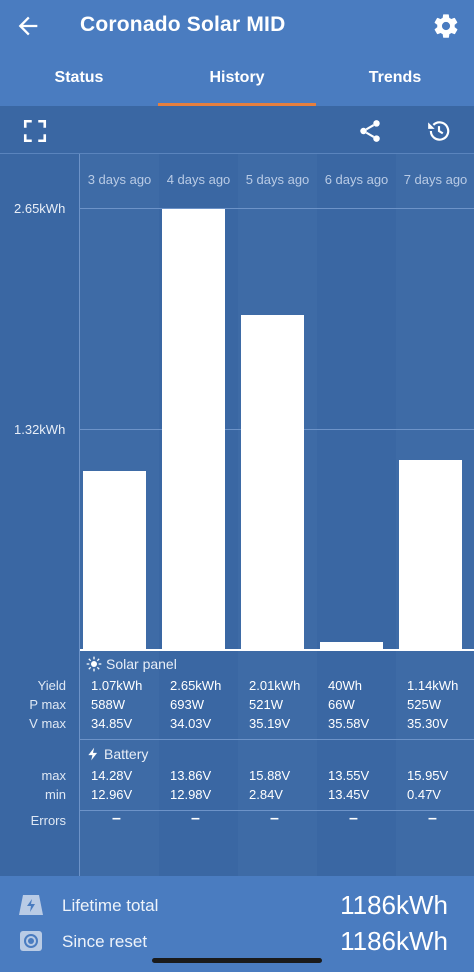  What do you see at coordinates (277, 208) in the screenshot?
I see `gridline-top` at bounding box center [277, 208].